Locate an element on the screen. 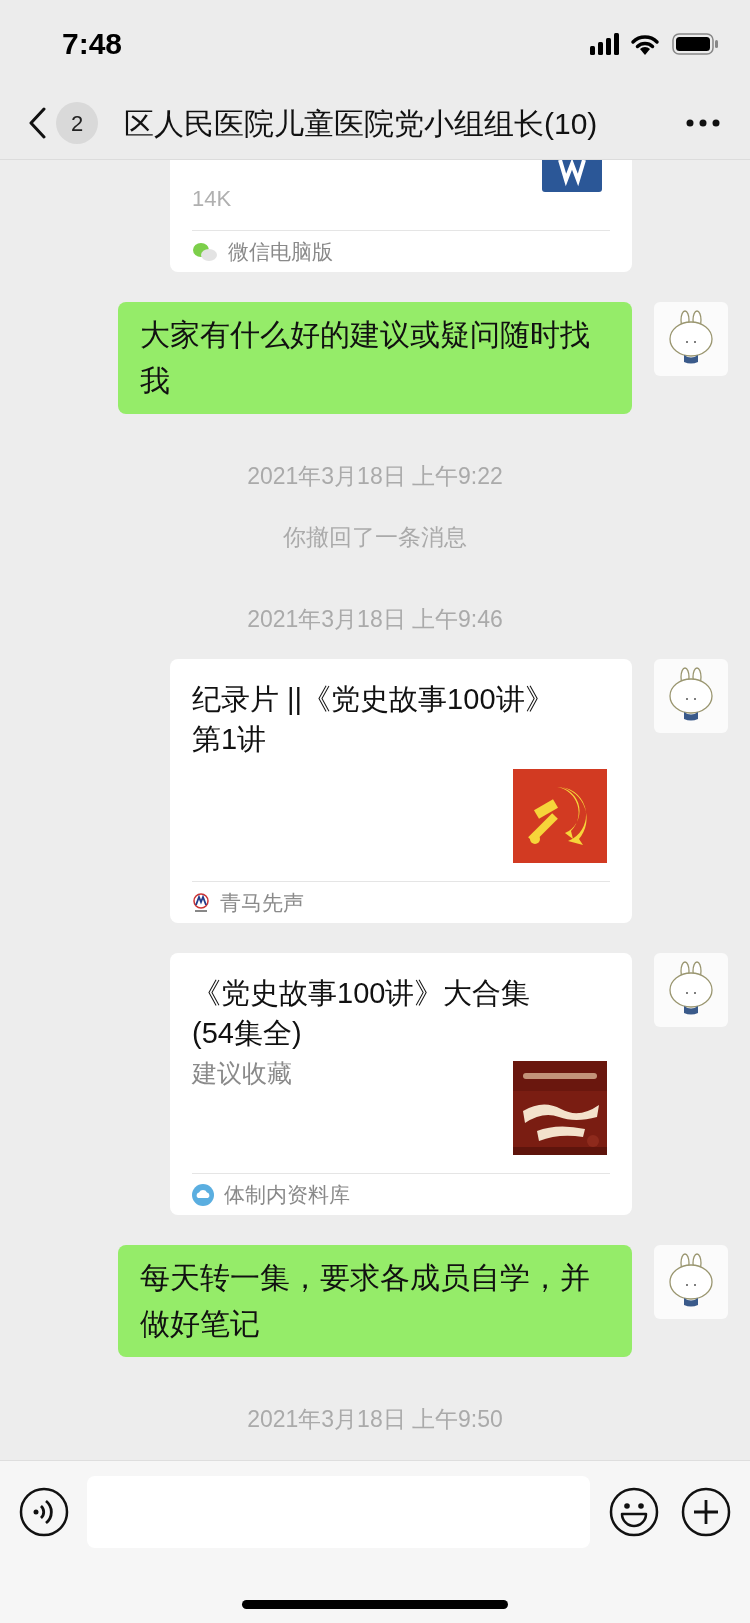  source-name: 微信电脑版 is located at coordinates (280, 251).